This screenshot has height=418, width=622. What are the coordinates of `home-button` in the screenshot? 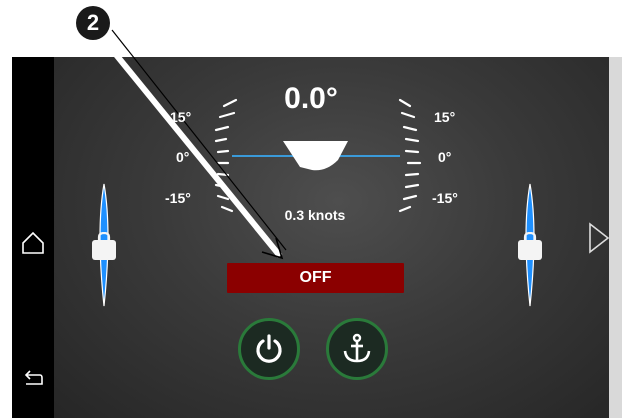 It's located at (33, 243).